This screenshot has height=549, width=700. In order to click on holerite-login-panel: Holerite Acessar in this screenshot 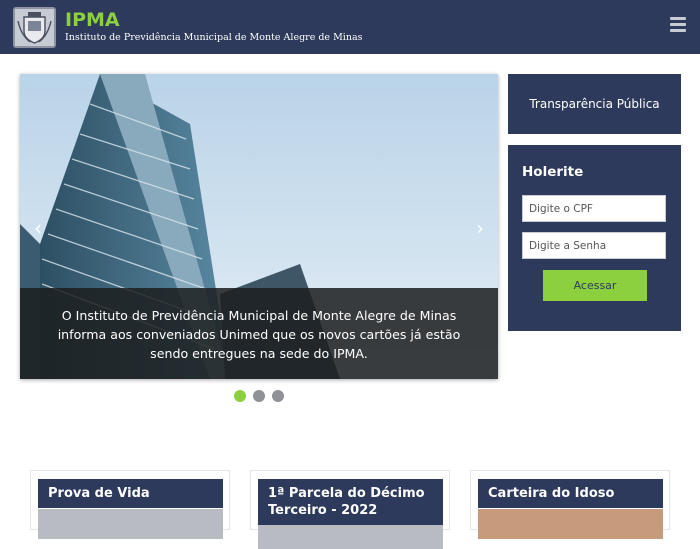, I will do `click(594, 238)`.